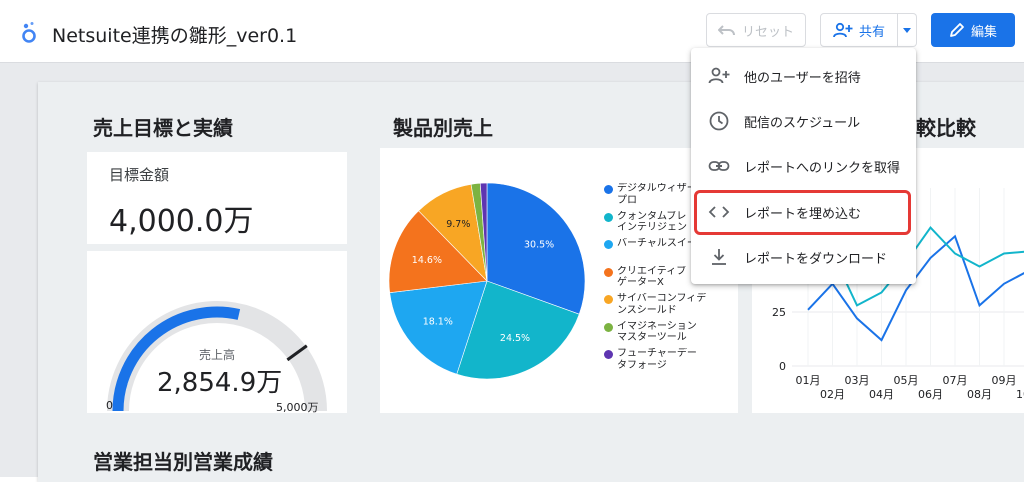 The image size is (1024, 482). What do you see at coordinates (930, 394) in the screenshot?
I see `x-tick-label: 06月` at bounding box center [930, 394].